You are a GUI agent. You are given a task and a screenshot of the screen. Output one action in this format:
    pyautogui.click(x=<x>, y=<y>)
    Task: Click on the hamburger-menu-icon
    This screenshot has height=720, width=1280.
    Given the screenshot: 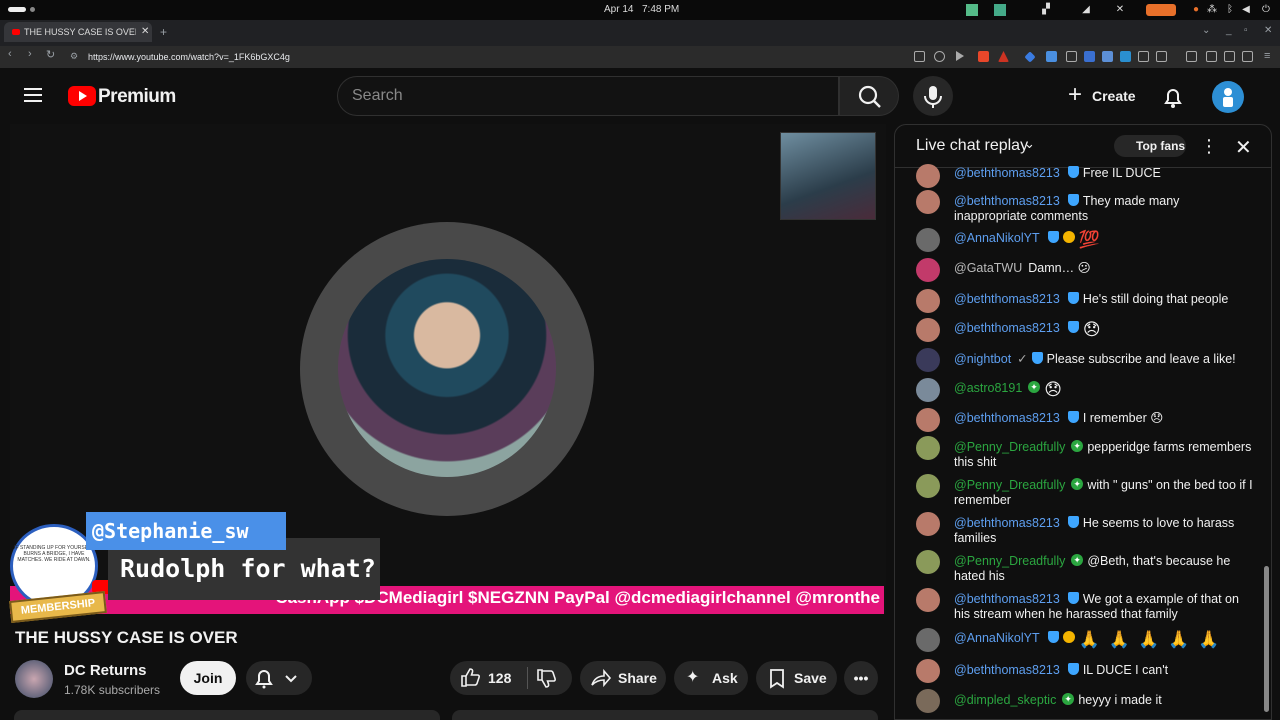 What is the action you would take?
    pyautogui.click(x=33, y=95)
    